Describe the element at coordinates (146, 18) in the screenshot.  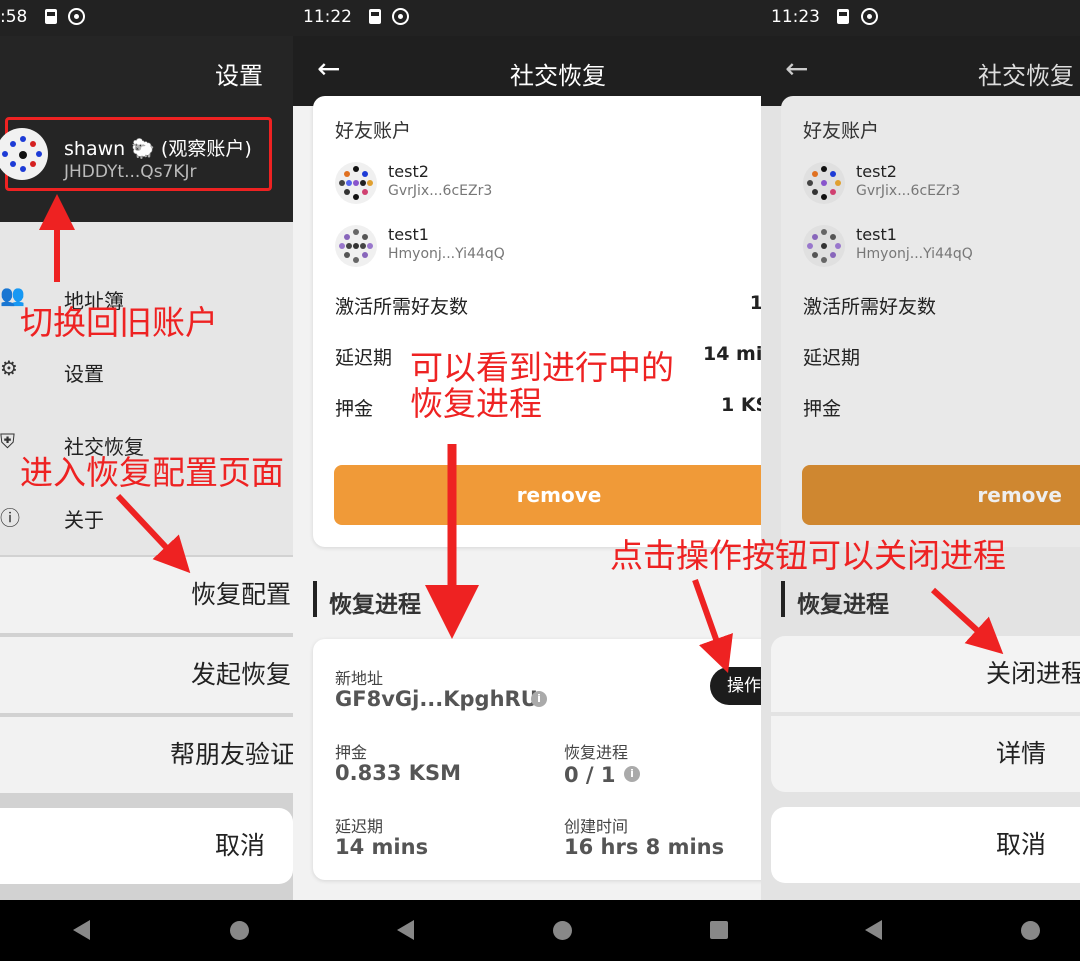
I see `status-bar: :58` at that location.